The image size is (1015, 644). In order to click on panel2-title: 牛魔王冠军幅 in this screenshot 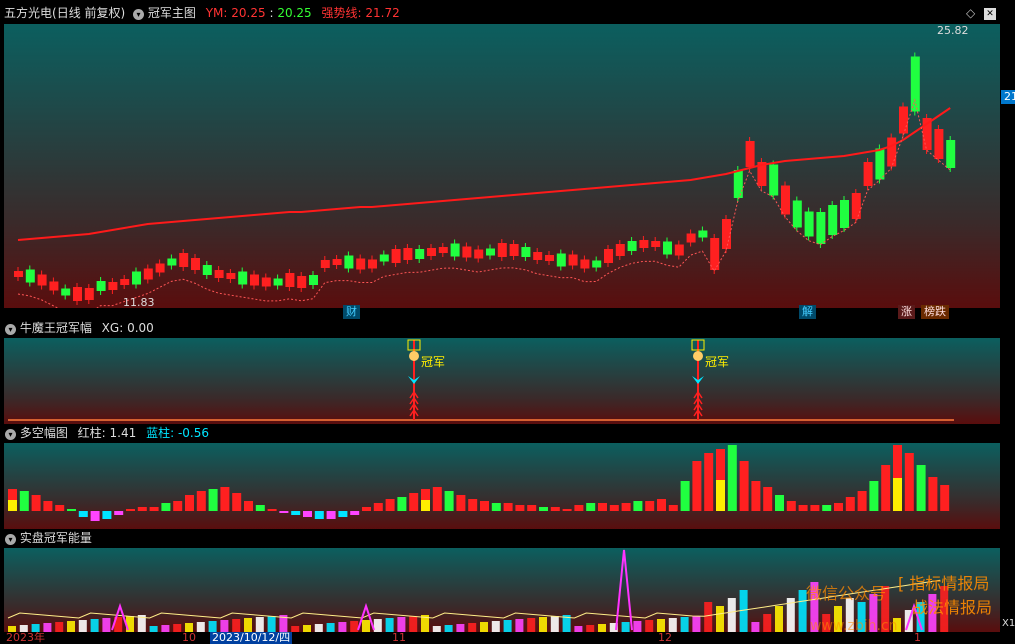, I will do `click(56, 328)`.